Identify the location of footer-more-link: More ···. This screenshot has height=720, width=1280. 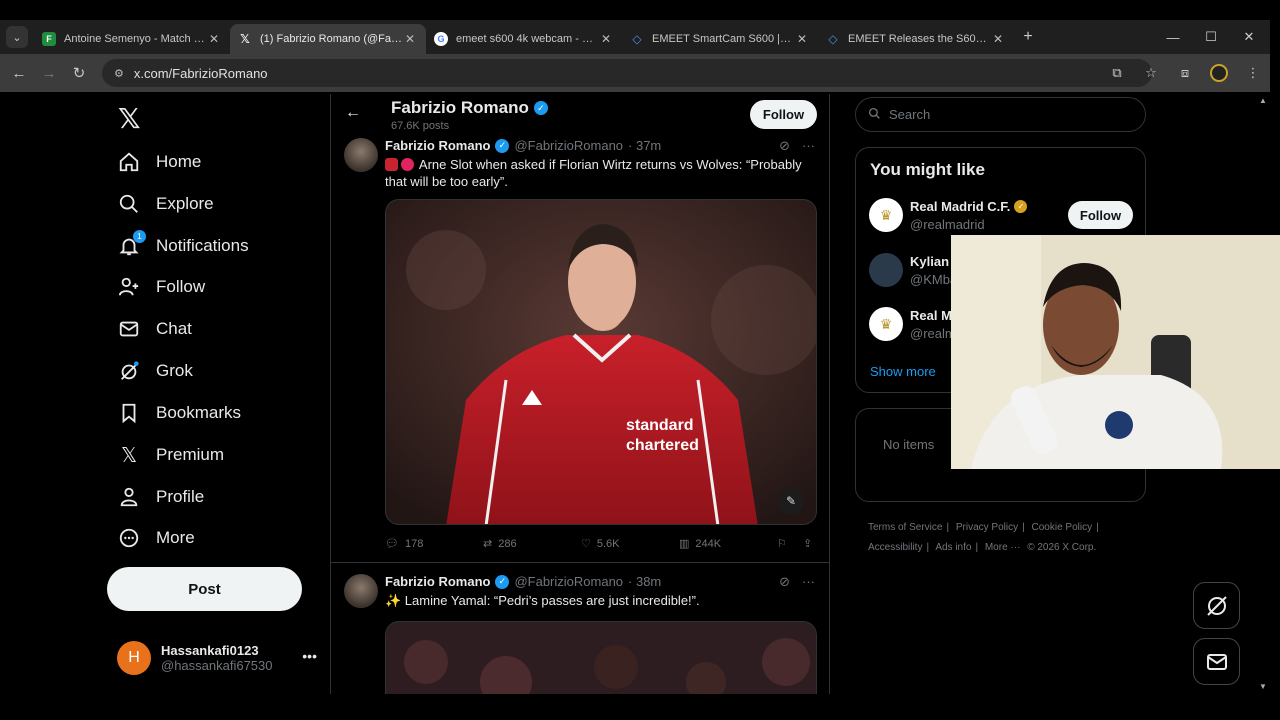
(1003, 547).